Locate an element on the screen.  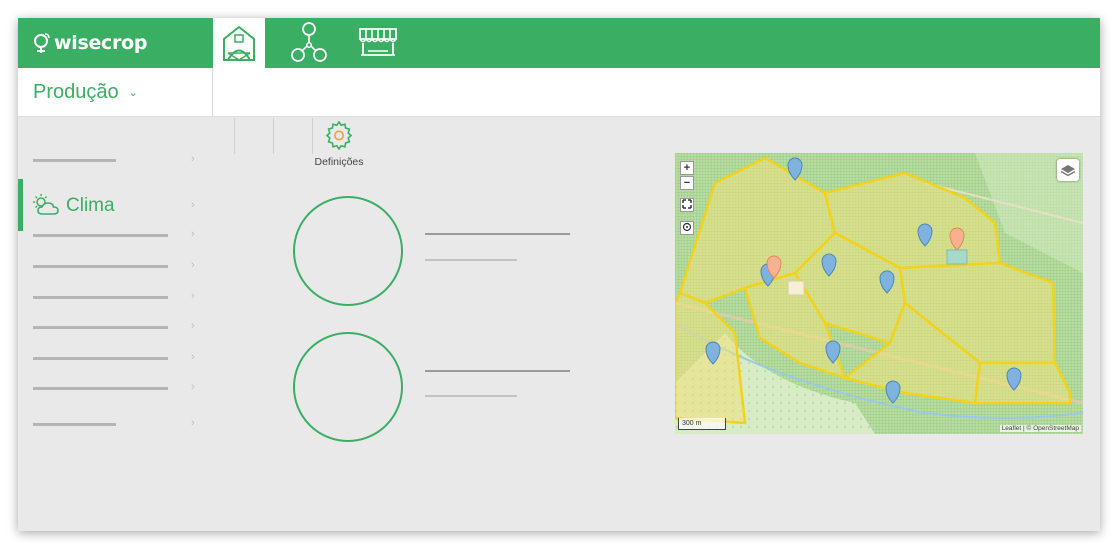
nav-production is located at coordinates (239, 43).